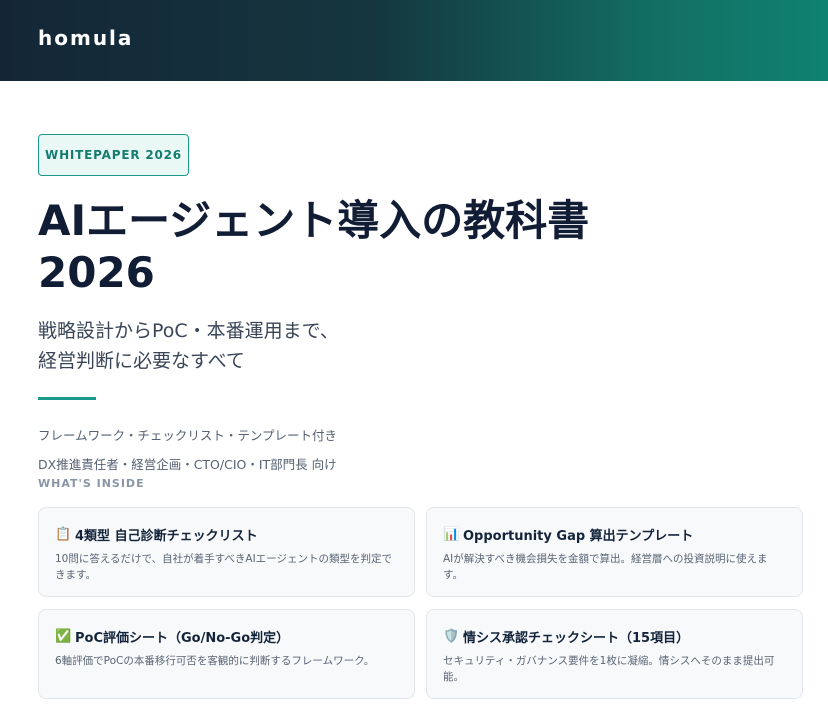 The image size is (828, 719). I want to click on card-title-text: 4類型 自己診断チェックリスト, so click(166, 536).